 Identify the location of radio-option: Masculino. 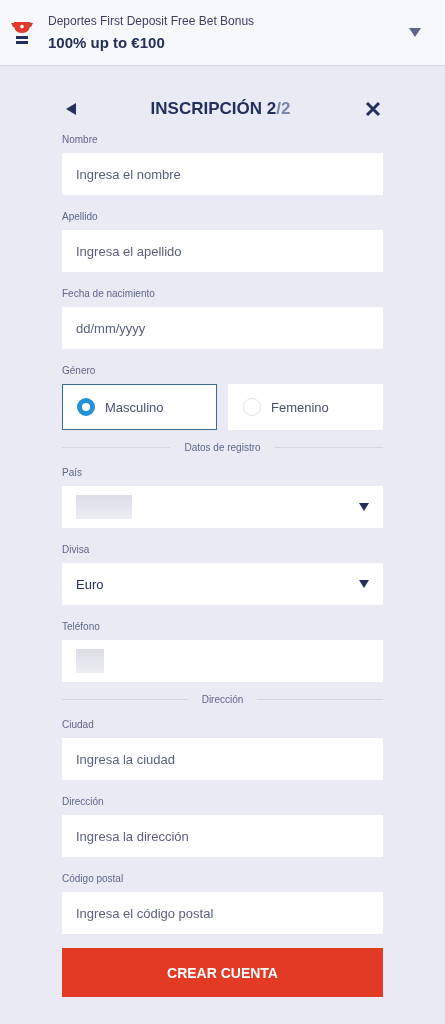
(139, 407).